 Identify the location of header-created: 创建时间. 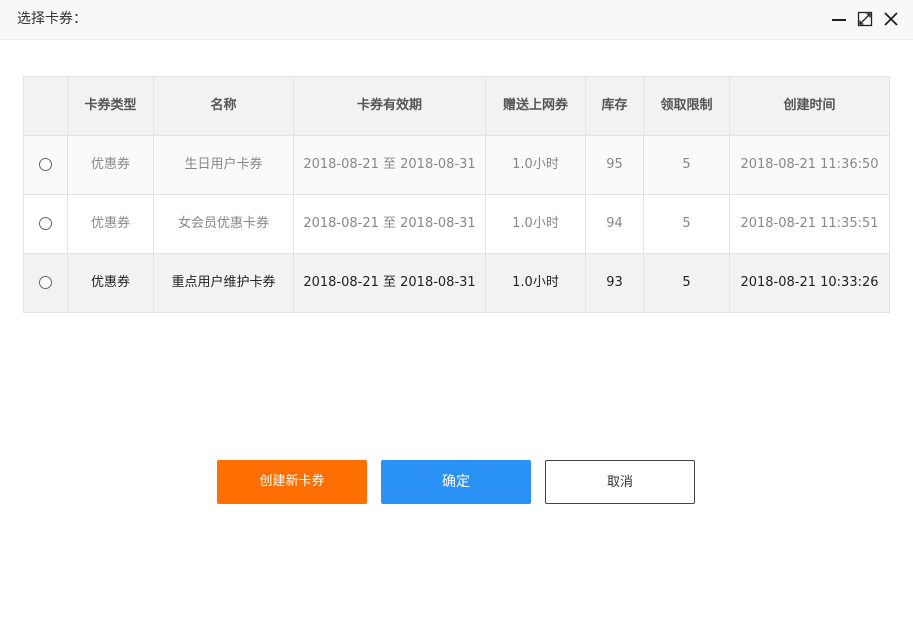
(809, 106).